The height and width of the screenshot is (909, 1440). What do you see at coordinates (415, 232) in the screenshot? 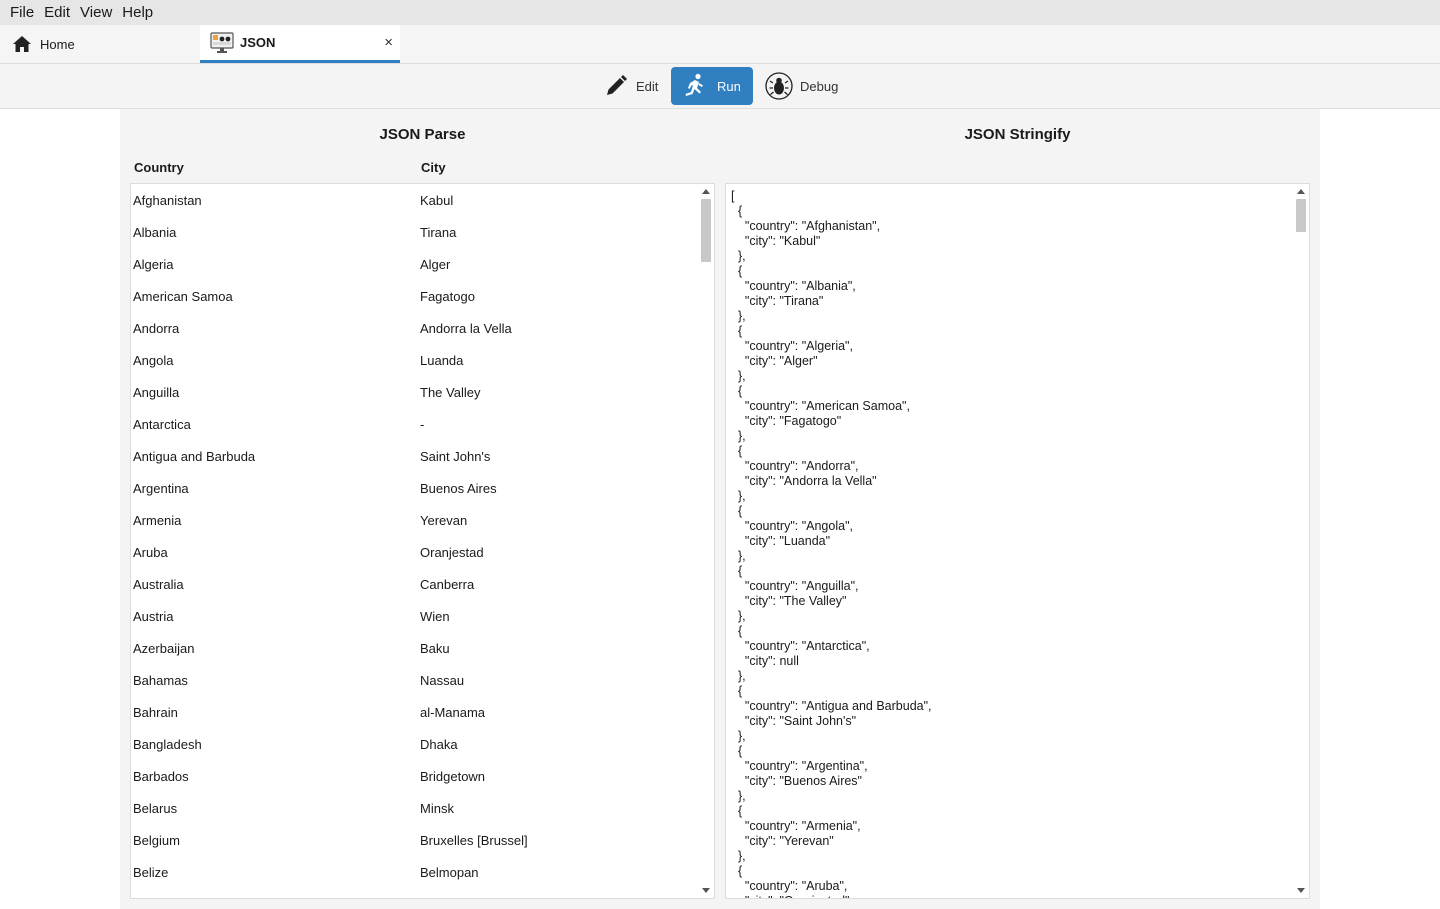
I see `table-row: Albania Tirana` at bounding box center [415, 232].